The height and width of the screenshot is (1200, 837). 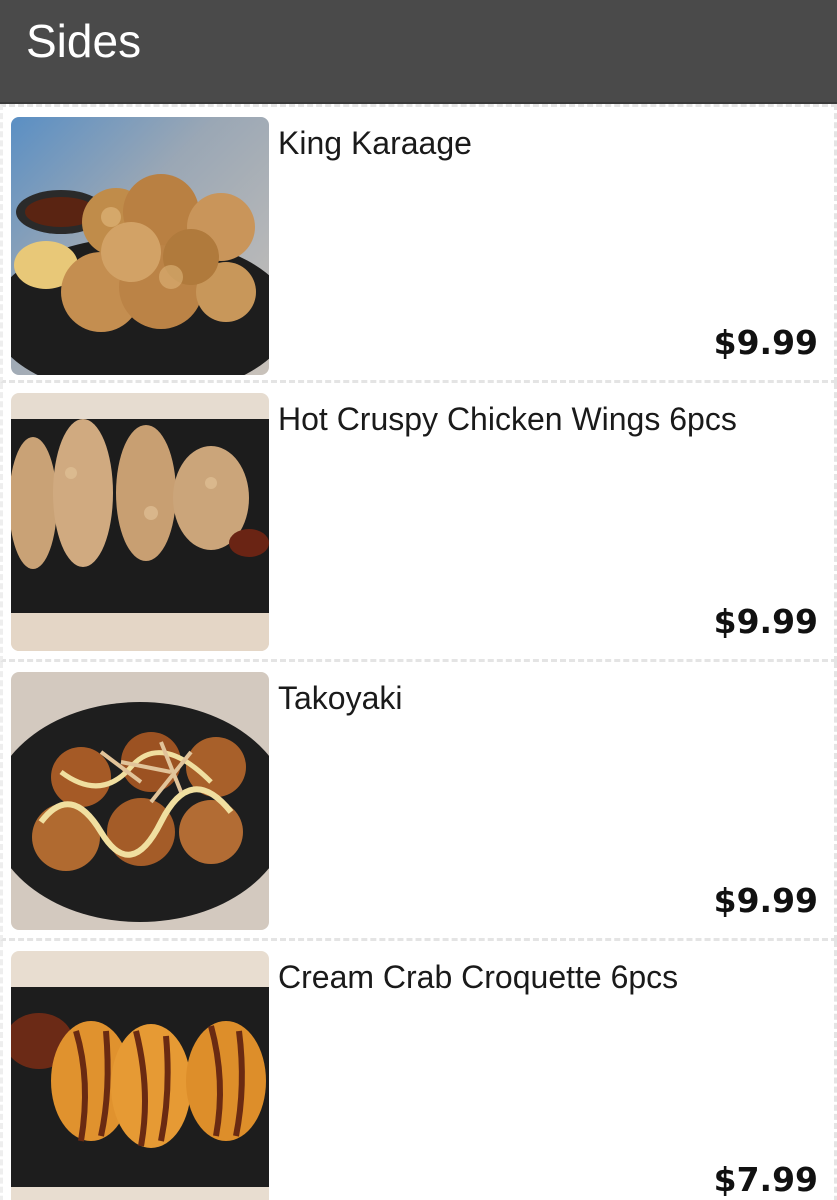 What do you see at coordinates (765, 1179) in the screenshot?
I see `item-price: $7.99` at bounding box center [765, 1179].